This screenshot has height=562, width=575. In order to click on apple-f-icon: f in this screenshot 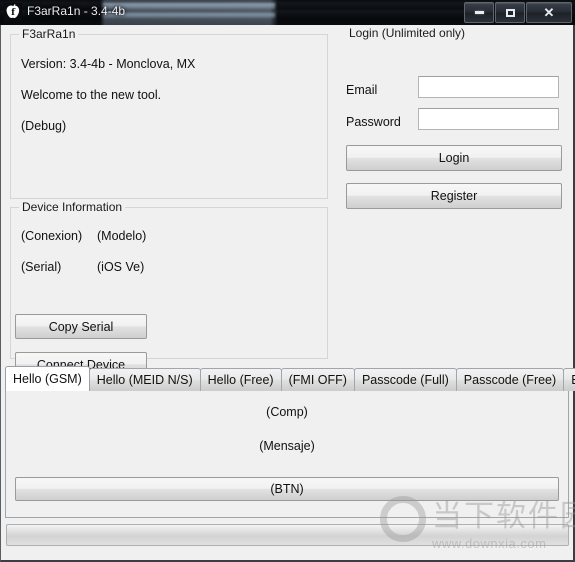, I will do `click(13, 12)`.